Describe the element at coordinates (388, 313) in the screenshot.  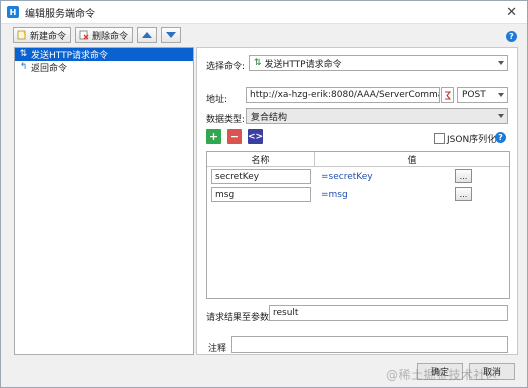
I see `result-param-input: result` at that location.